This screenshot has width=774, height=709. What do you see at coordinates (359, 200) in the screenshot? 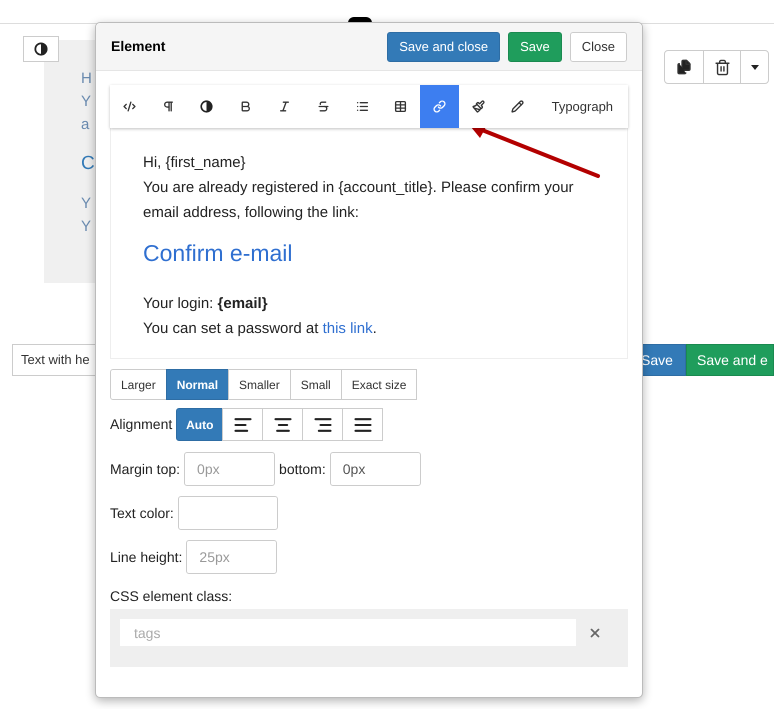
I see `text-line: You are already registered in {account_title}. Please confirm your email address, following the link:` at bounding box center [359, 200].